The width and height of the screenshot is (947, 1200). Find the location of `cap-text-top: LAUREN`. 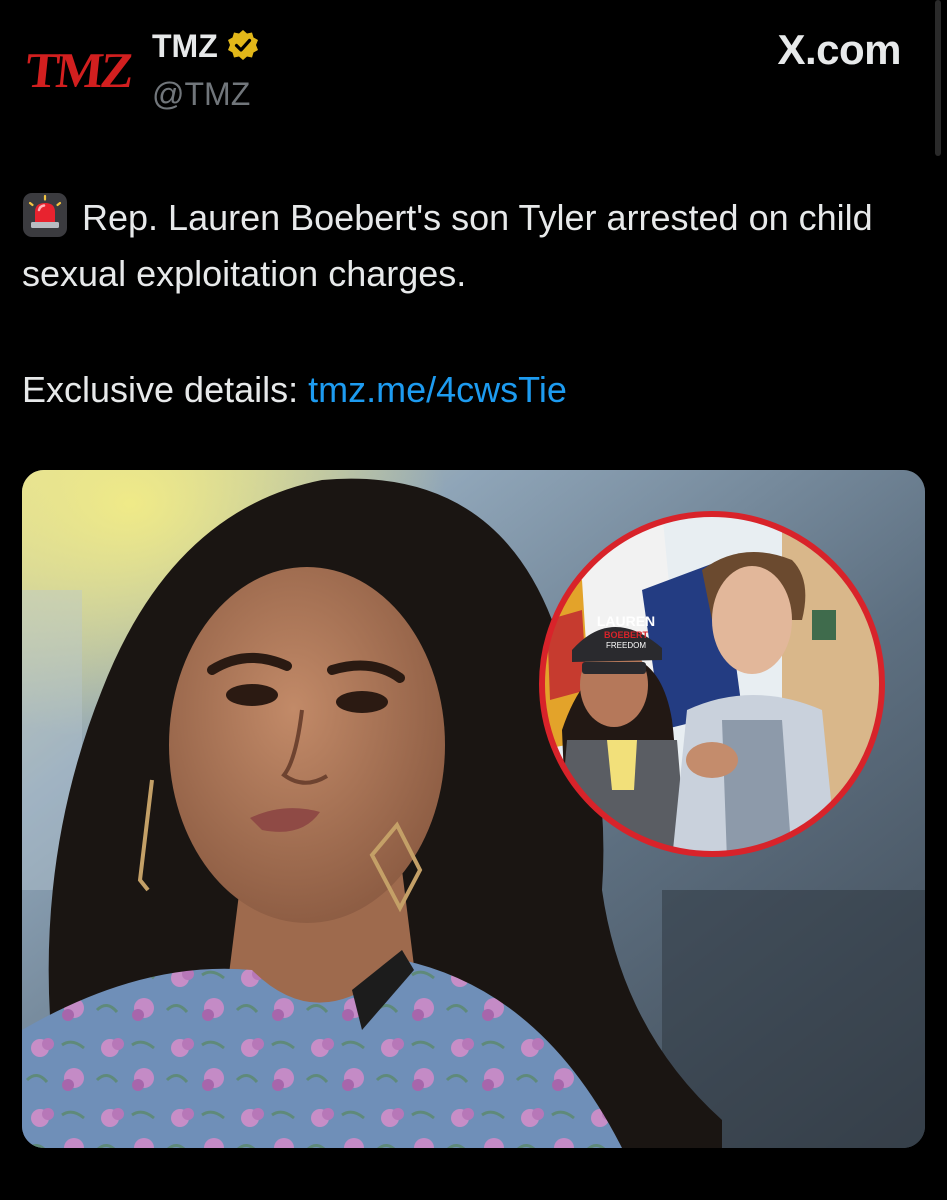

cap-text-top: LAUREN is located at coordinates (626, 621).